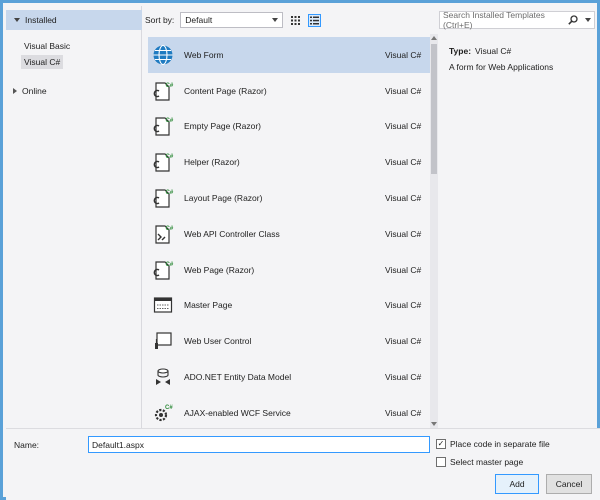 This screenshot has width=600, height=500. I want to click on list-view-icon, so click(315, 20).